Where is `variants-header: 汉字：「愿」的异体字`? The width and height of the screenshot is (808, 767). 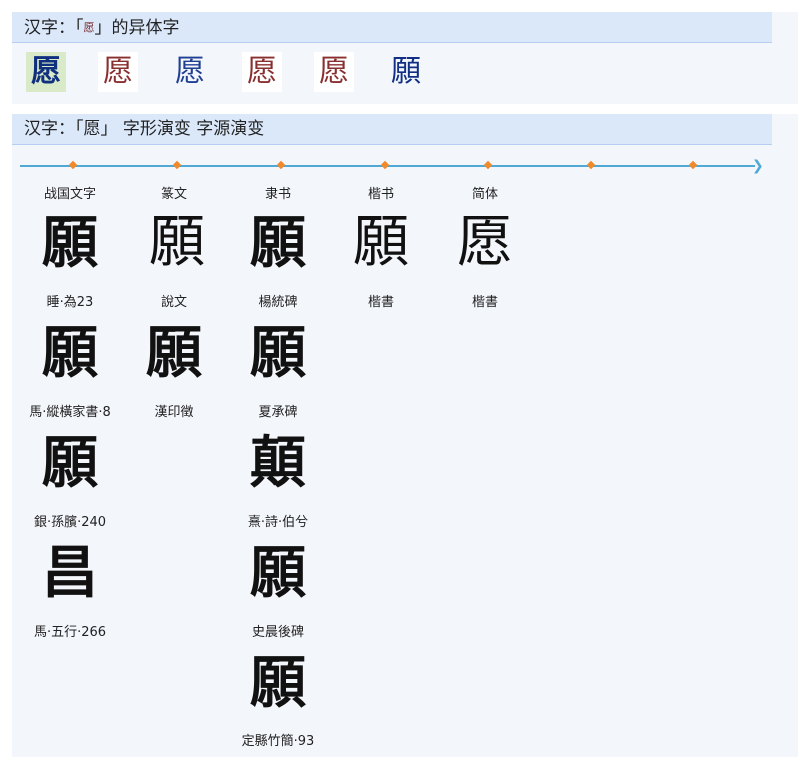
variants-header: 汉字：「愿」的异体字 is located at coordinates (392, 27).